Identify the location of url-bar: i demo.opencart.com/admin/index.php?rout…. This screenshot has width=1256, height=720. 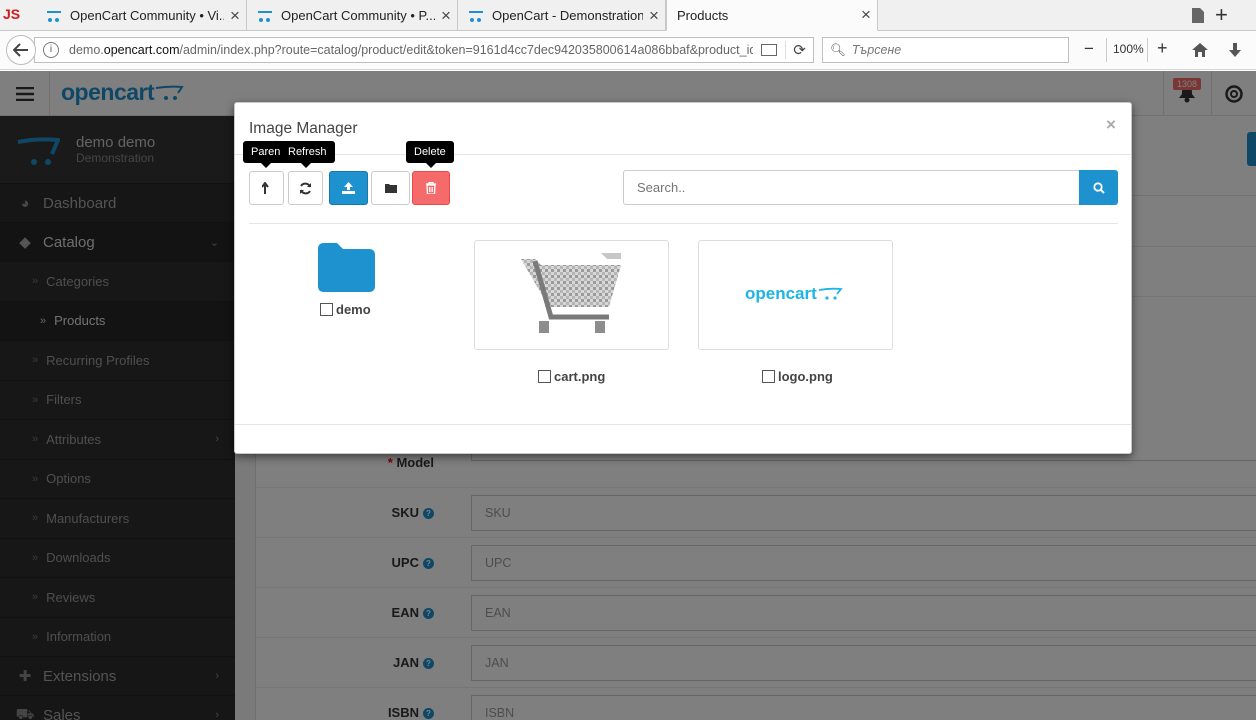
(424, 50).